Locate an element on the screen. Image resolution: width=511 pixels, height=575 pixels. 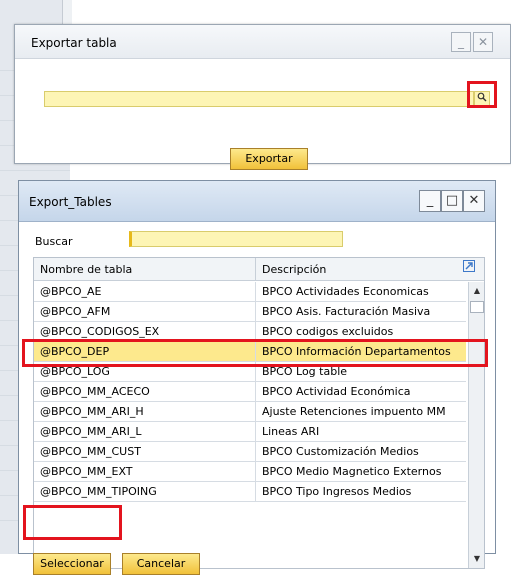
background-row is located at coordinates (35, 170).